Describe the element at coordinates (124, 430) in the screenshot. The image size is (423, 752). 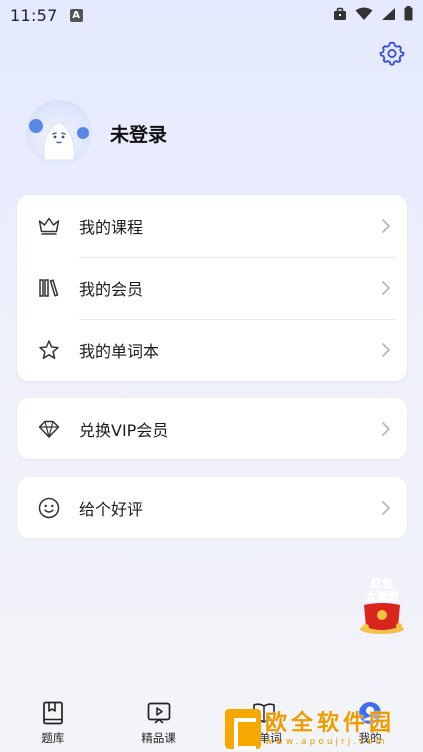
I see `menu-item-label: 兑换VIP会员` at that location.